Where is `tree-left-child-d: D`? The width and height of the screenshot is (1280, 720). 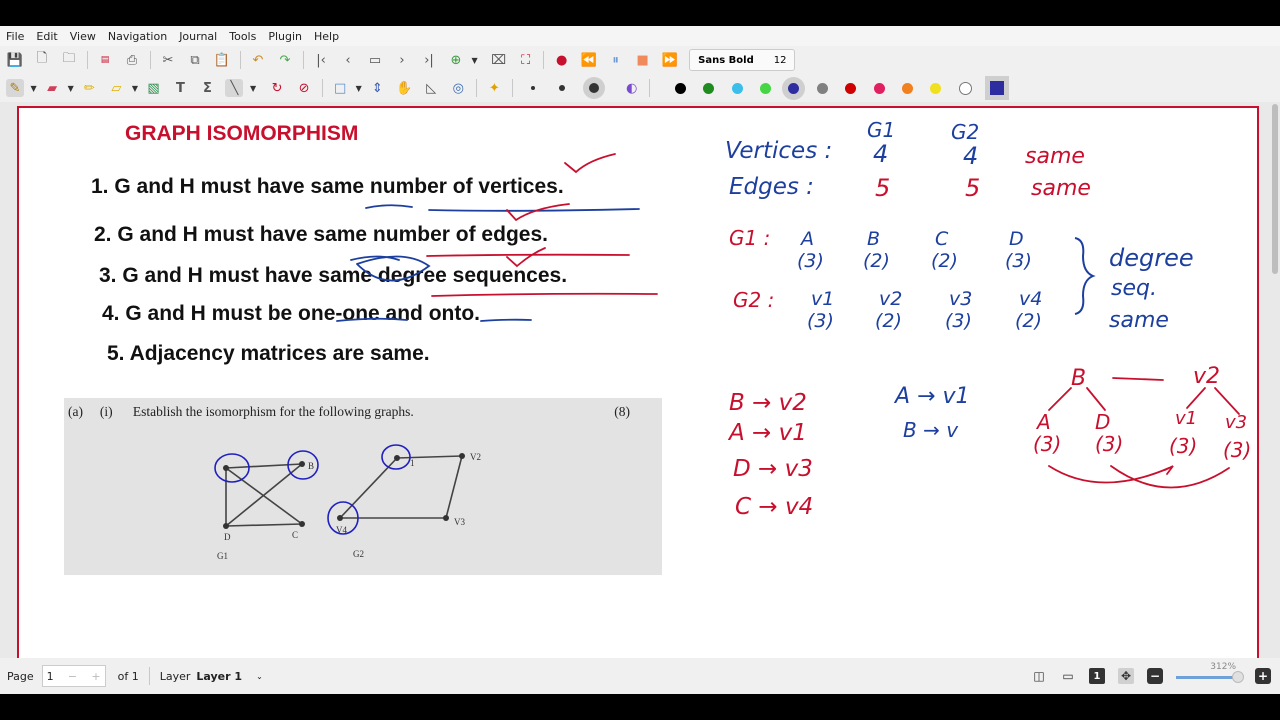
tree-left-child-d: D is located at coordinates (1103, 422).